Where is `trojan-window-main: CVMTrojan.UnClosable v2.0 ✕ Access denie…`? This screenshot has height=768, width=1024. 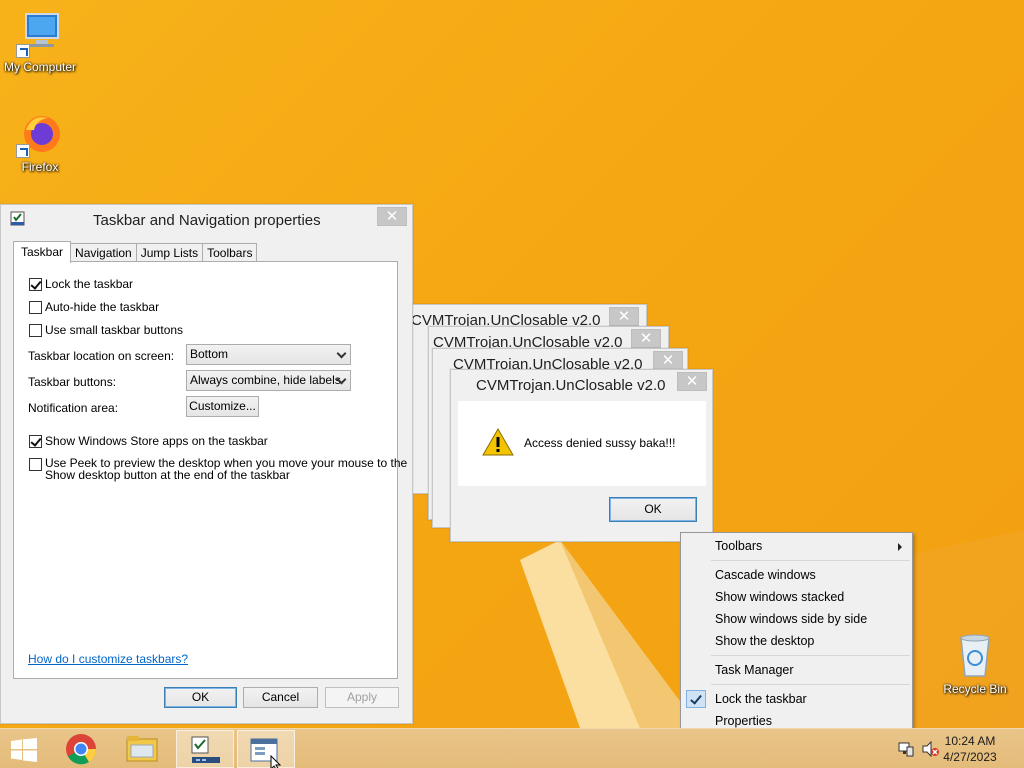 trojan-window-main: CVMTrojan.UnClosable v2.0 ✕ Access denie… is located at coordinates (581, 455).